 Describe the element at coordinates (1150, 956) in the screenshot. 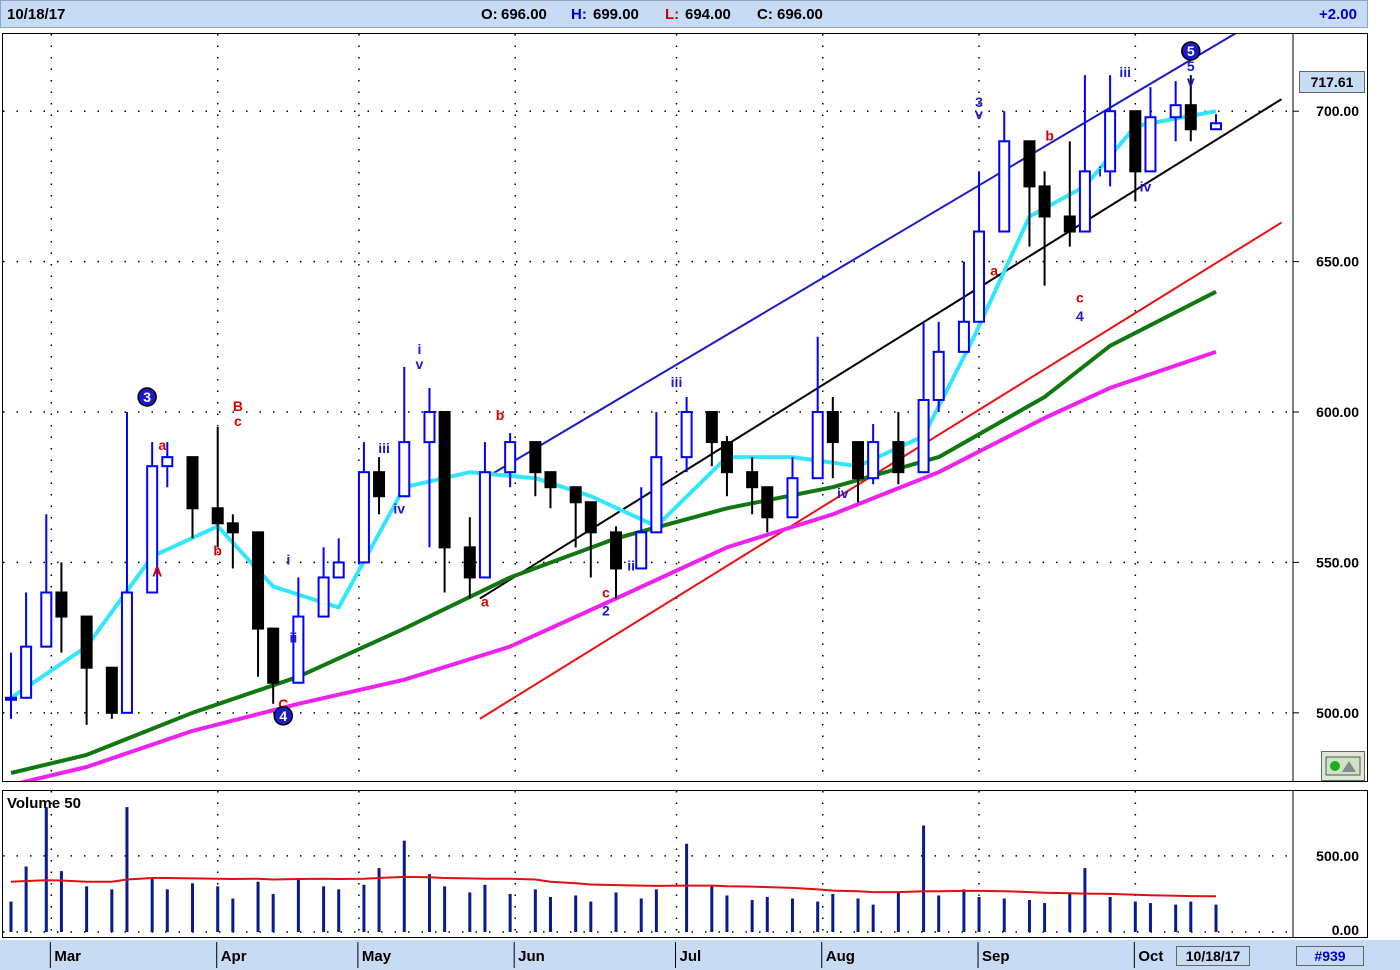

I see `month-label: Oct` at that location.